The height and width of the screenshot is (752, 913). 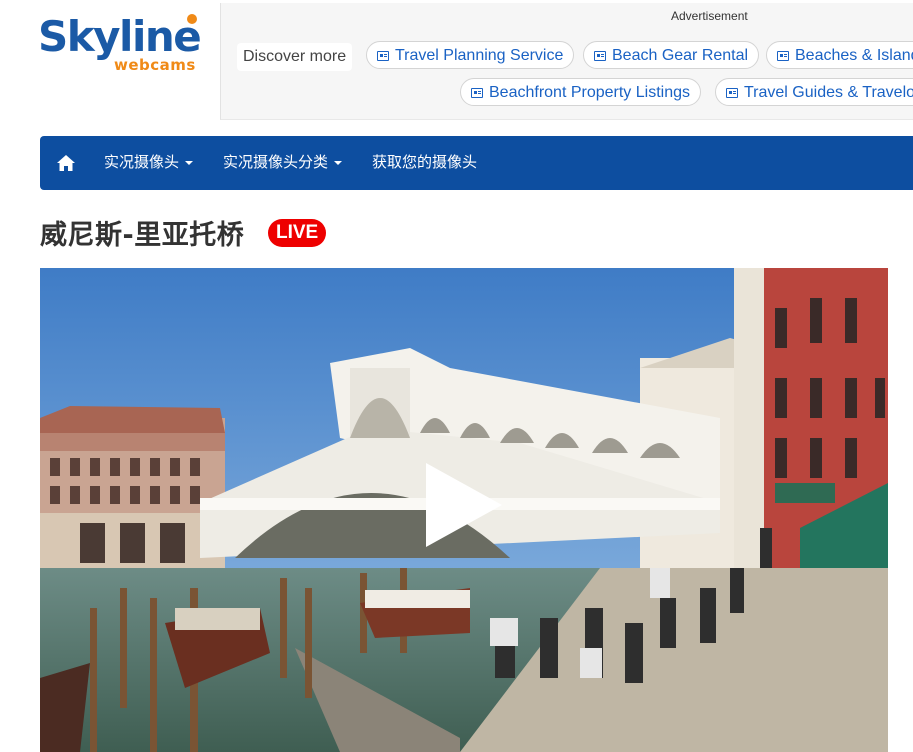 What do you see at coordinates (709, 16) in the screenshot?
I see `advertisement-label: Advertisement` at bounding box center [709, 16].